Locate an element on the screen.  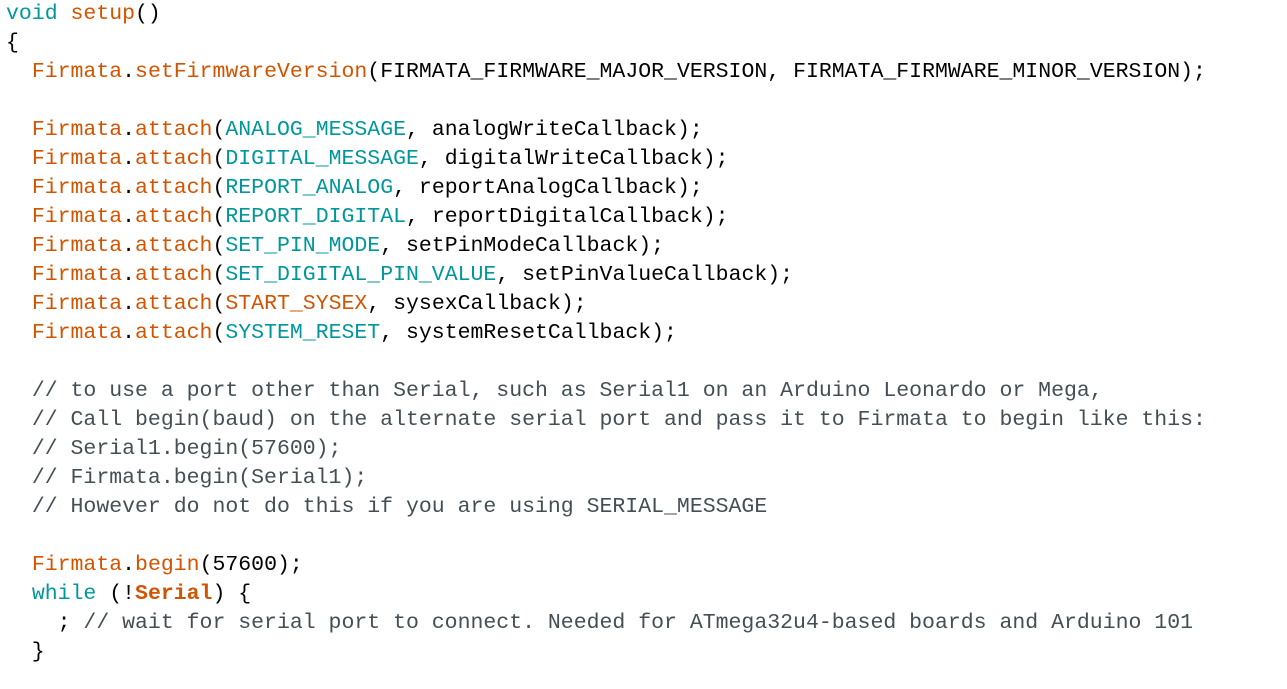
function-token: setFirmwareVersion is located at coordinates (251, 72).